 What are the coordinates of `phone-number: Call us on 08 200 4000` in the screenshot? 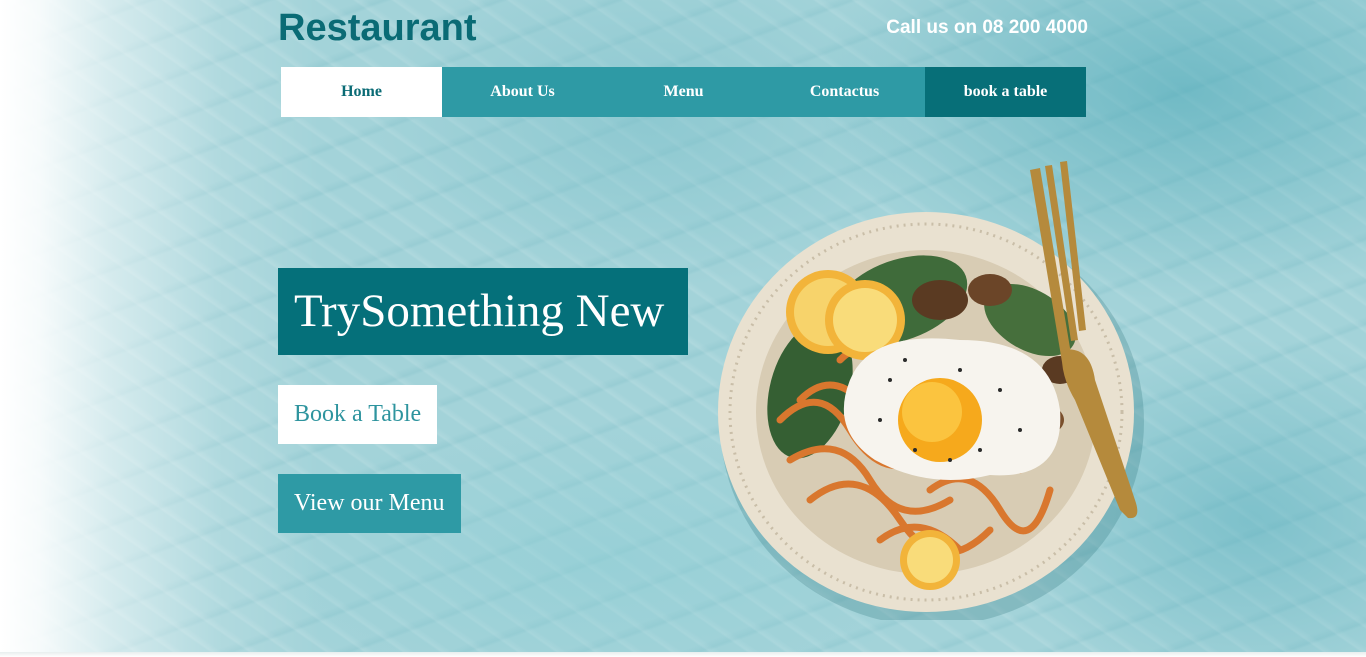 It's located at (987, 27).